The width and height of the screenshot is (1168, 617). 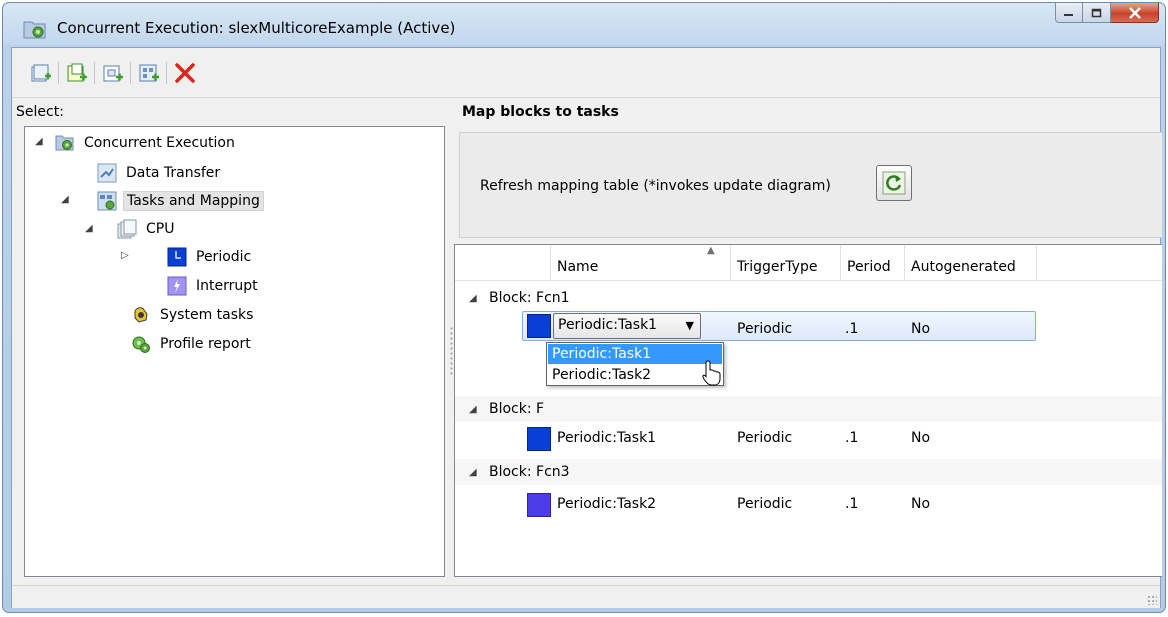 What do you see at coordinates (586, 596) in the screenshot?
I see `status-bar` at bounding box center [586, 596].